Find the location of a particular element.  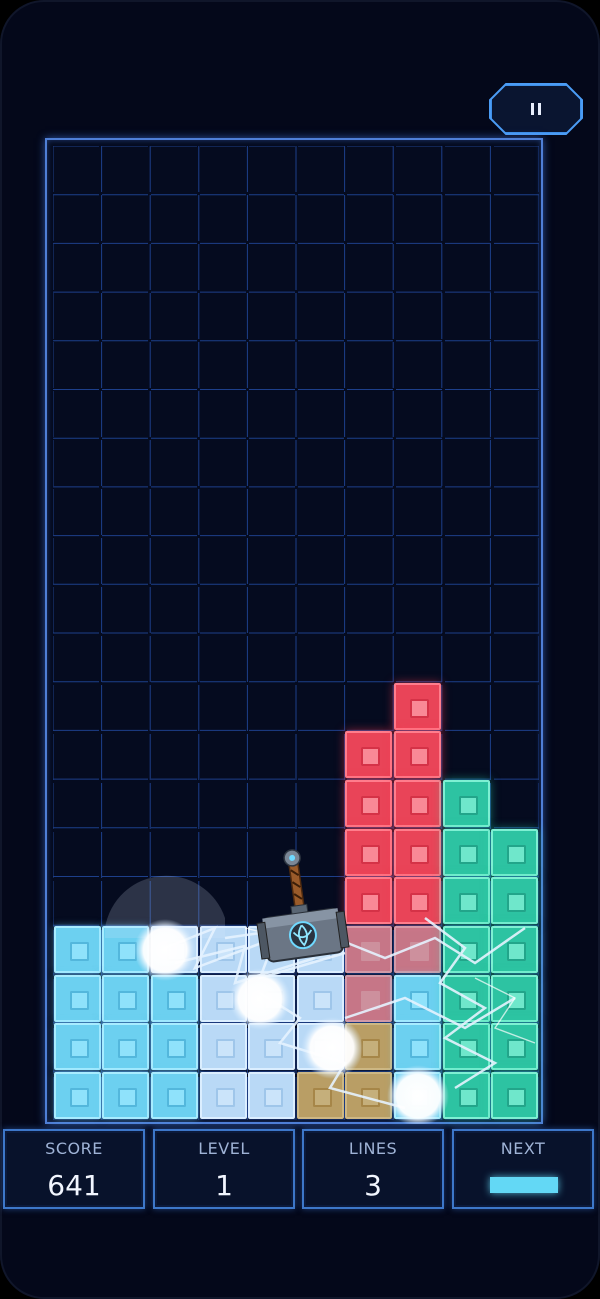

level-panel: LEVEL 1 is located at coordinates (224, 1169).